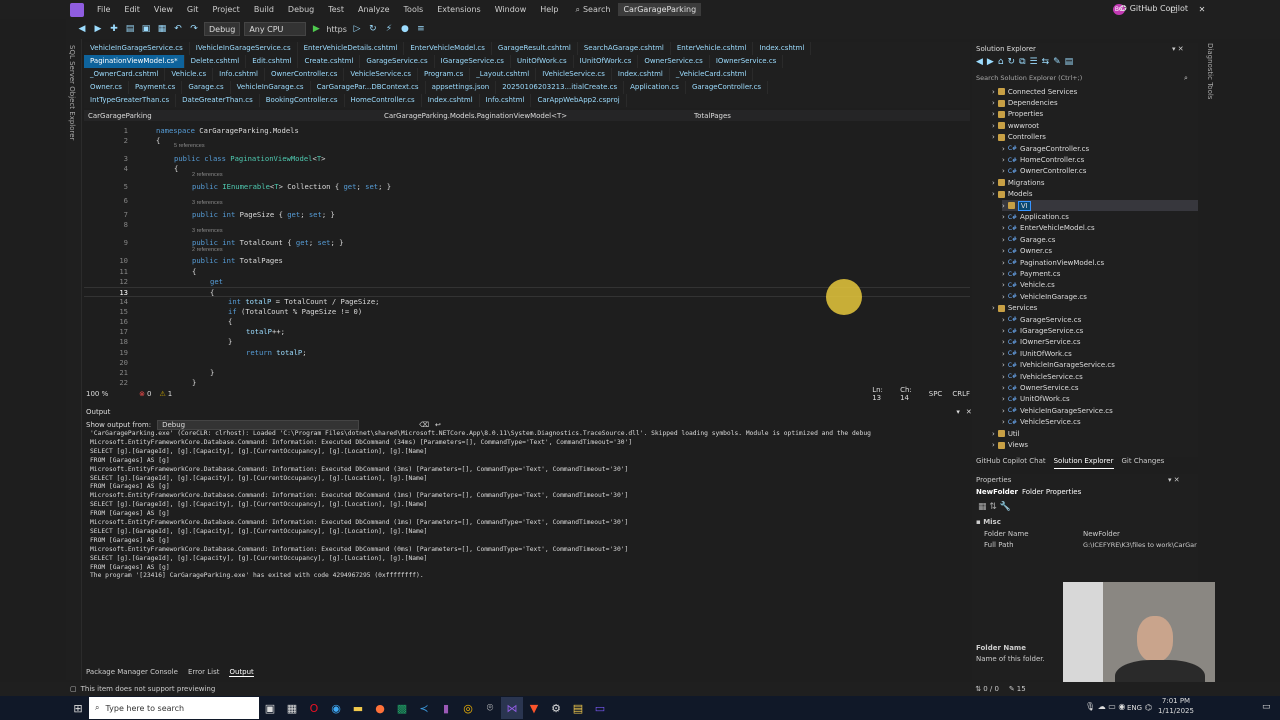 Image resolution: width=1280 pixels, height=720 pixels. What do you see at coordinates (1100, 365) in the screenshot?
I see `solution-tree-item: › C# IVehicleInGarageService.cs` at bounding box center [1100, 365].